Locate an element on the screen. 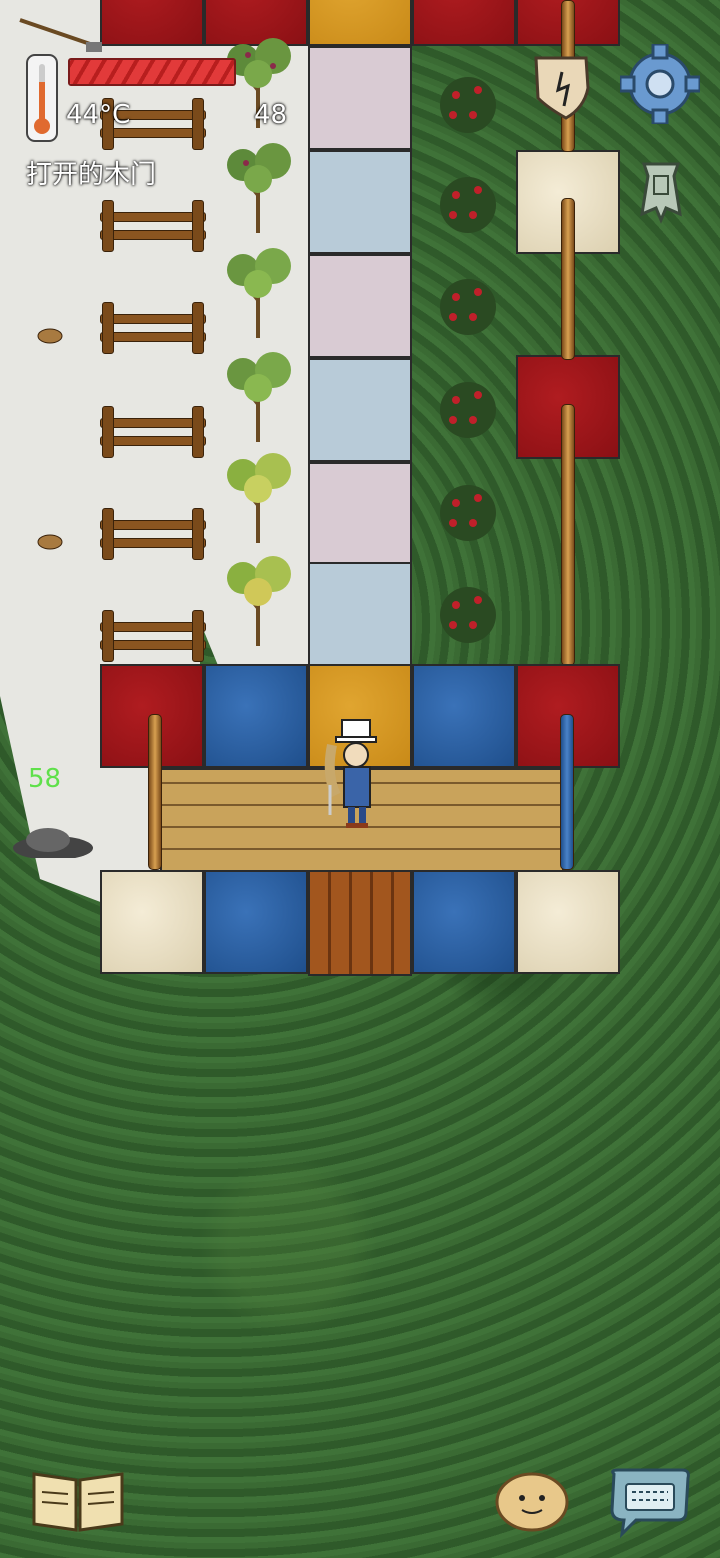 This screenshot has width=720, height=1558. temperature-readout: 44°C is located at coordinates (98, 115).